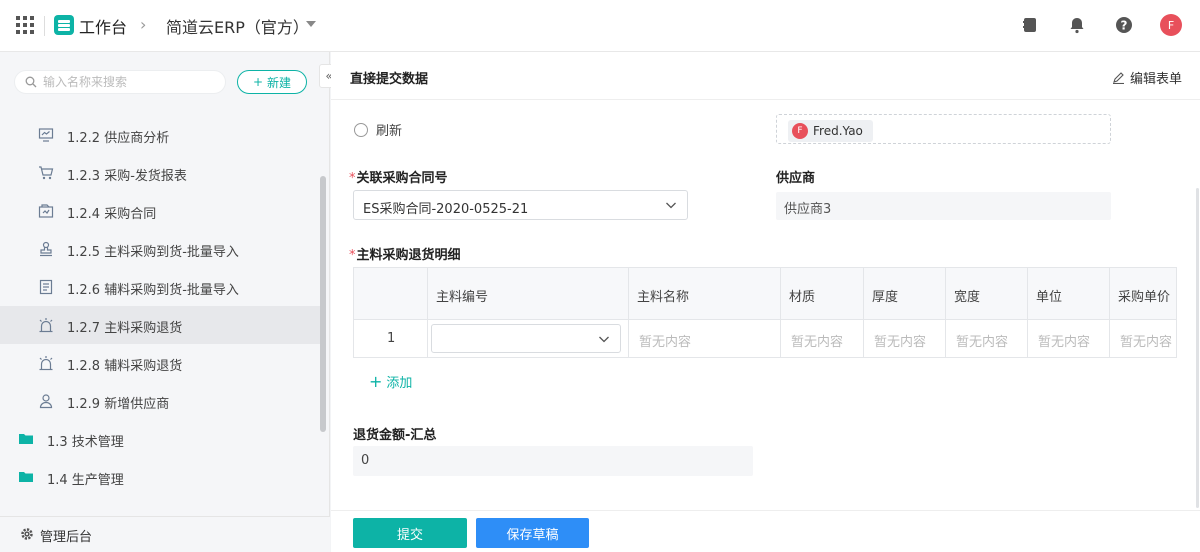 The height and width of the screenshot is (552, 1200). Describe the element at coordinates (165, 534) in the screenshot. I see `admin-backend-link: 管理后台` at that location.